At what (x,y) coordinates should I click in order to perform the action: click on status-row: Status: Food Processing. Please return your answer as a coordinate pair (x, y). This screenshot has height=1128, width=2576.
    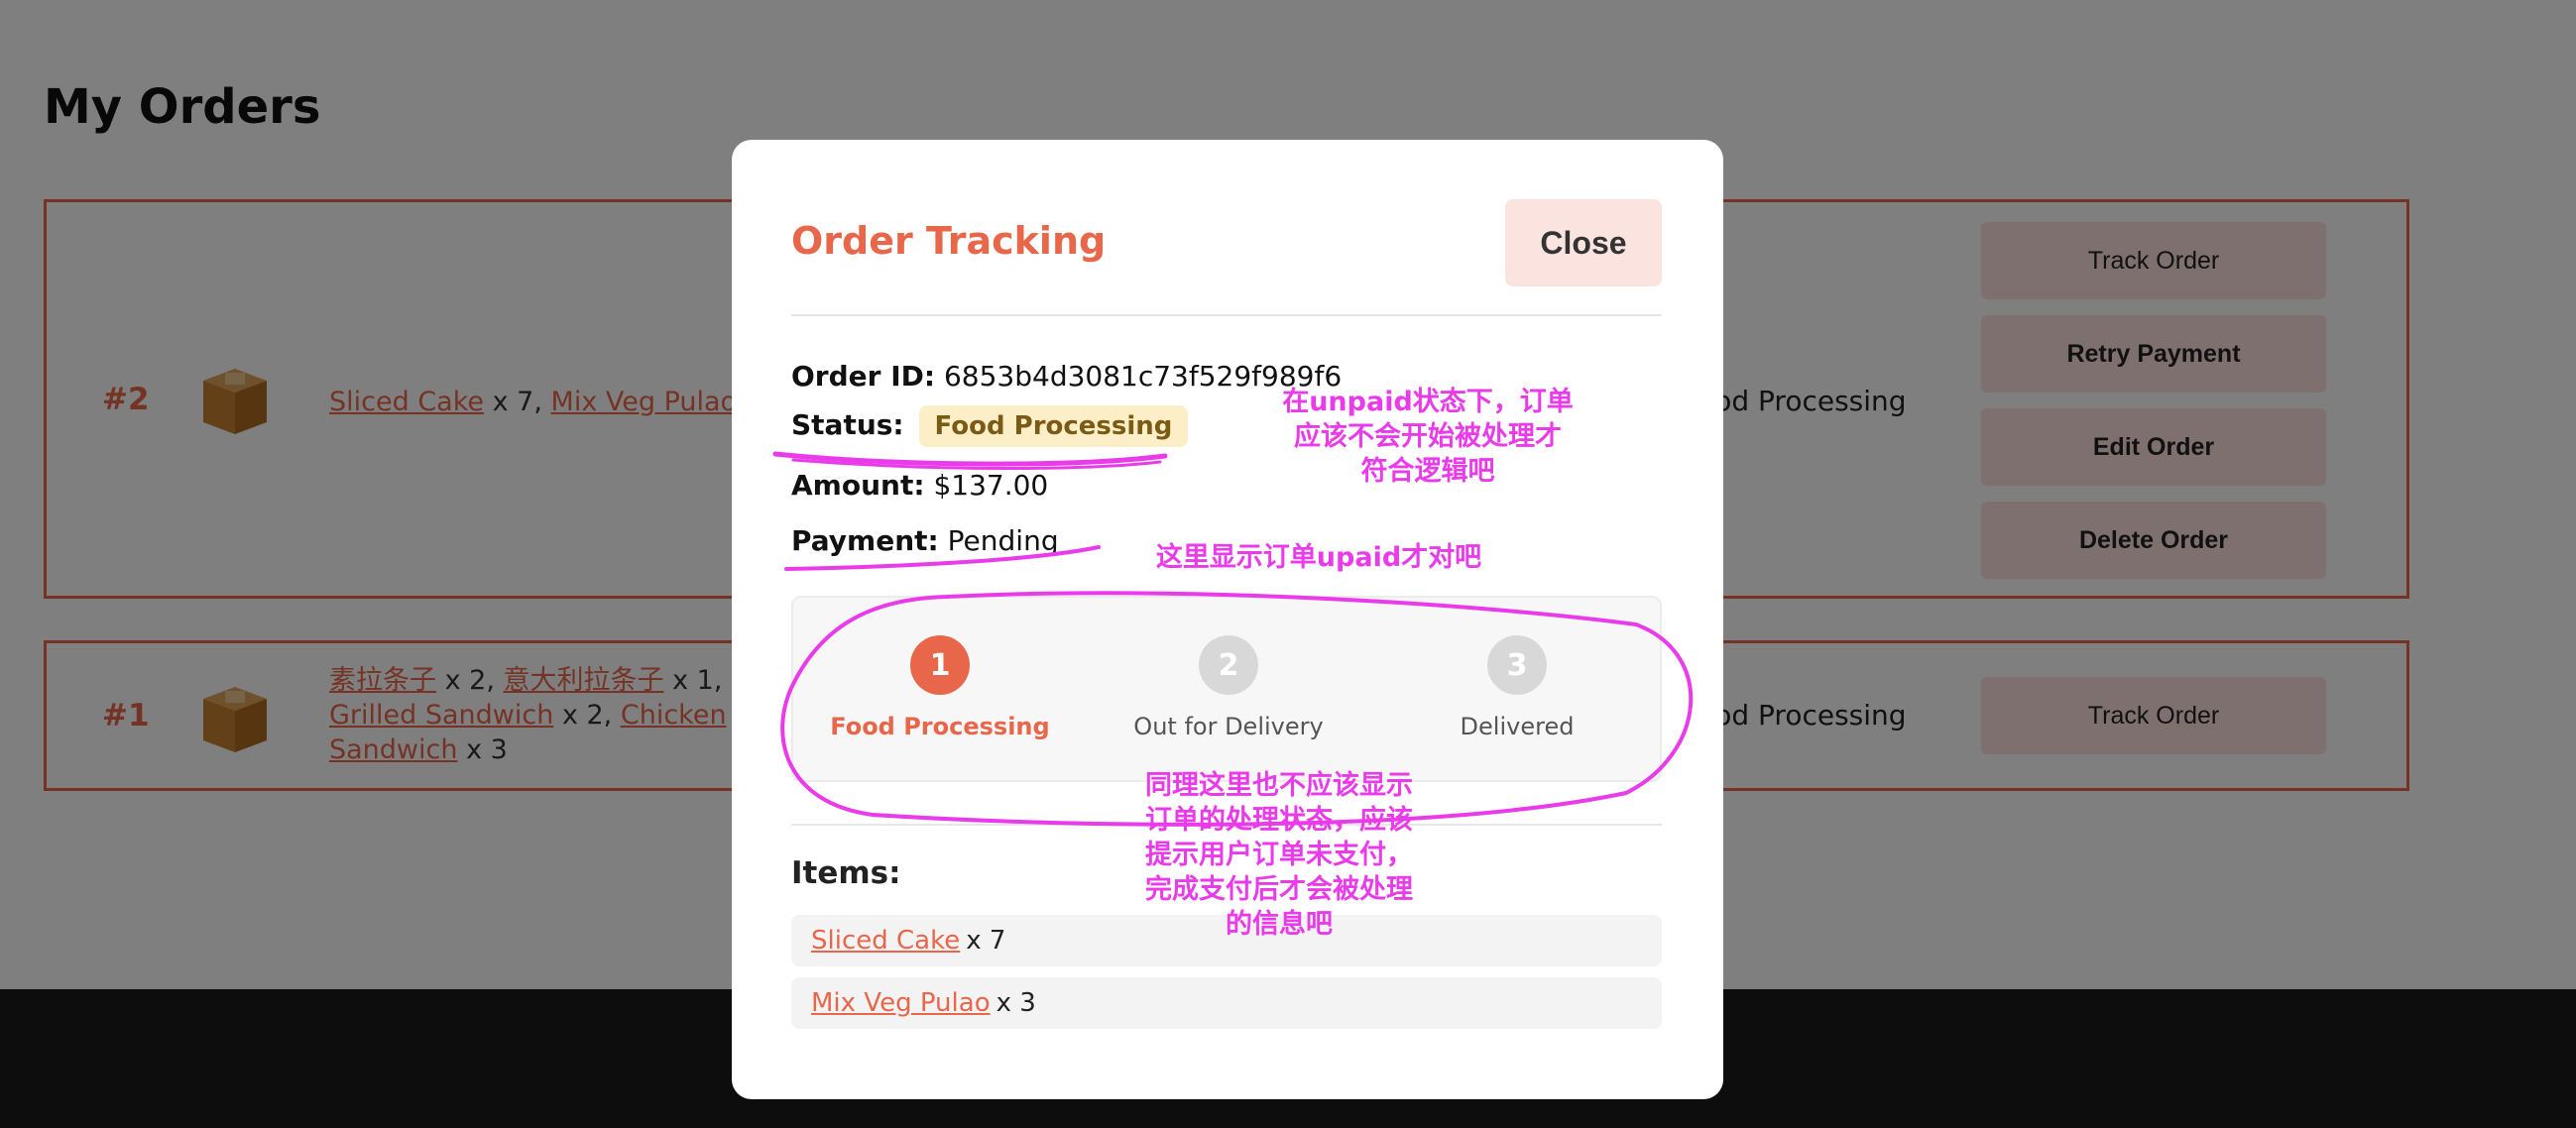
    Looking at the image, I should click on (990, 426).